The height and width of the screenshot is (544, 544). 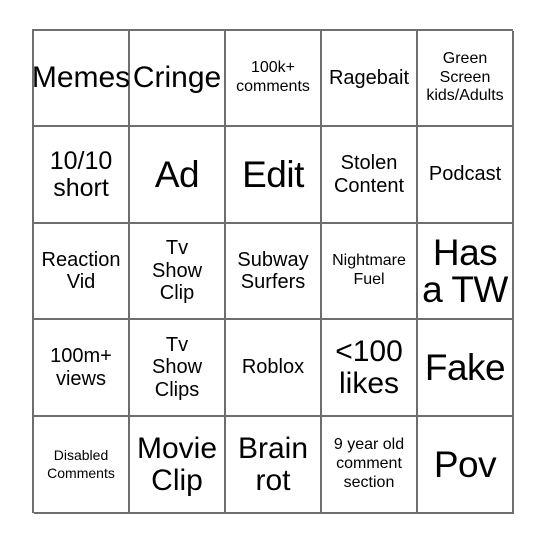 What do you see at coordinates (466, 465) in the screenshot?
I see `bingo-cell: Pov` at bounding box center [466, 465].